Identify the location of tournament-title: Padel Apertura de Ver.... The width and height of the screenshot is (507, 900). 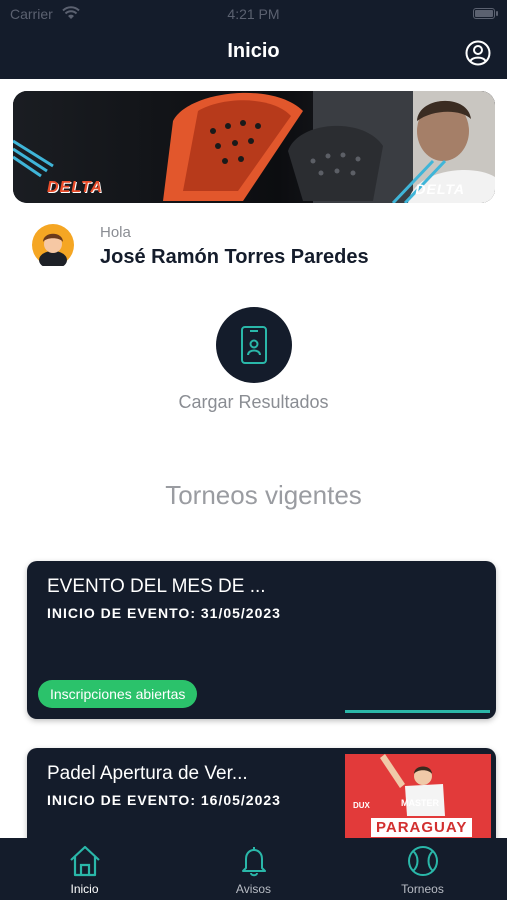
(147, 773).